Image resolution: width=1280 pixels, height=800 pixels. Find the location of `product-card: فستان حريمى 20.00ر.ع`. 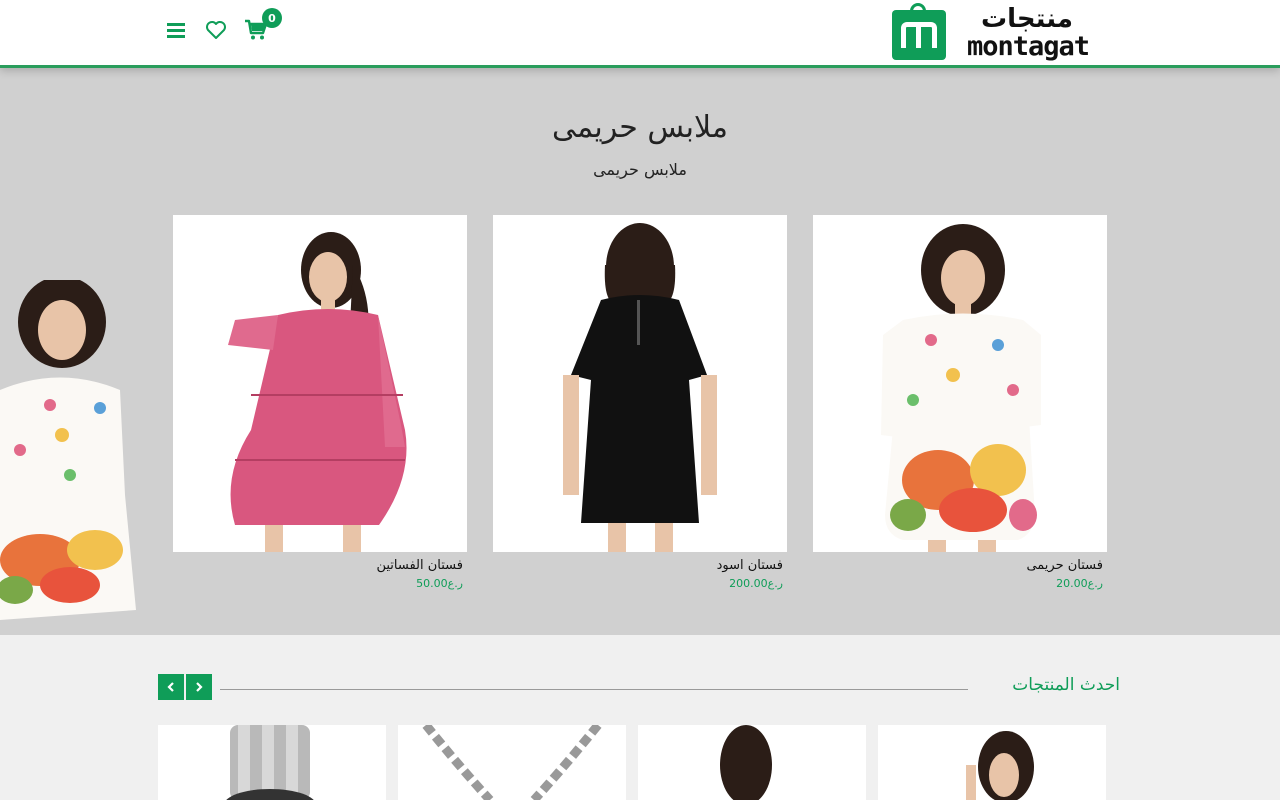

product-card: فستان حريمى 20.00ر.ع is located at coordinates (960, 402).